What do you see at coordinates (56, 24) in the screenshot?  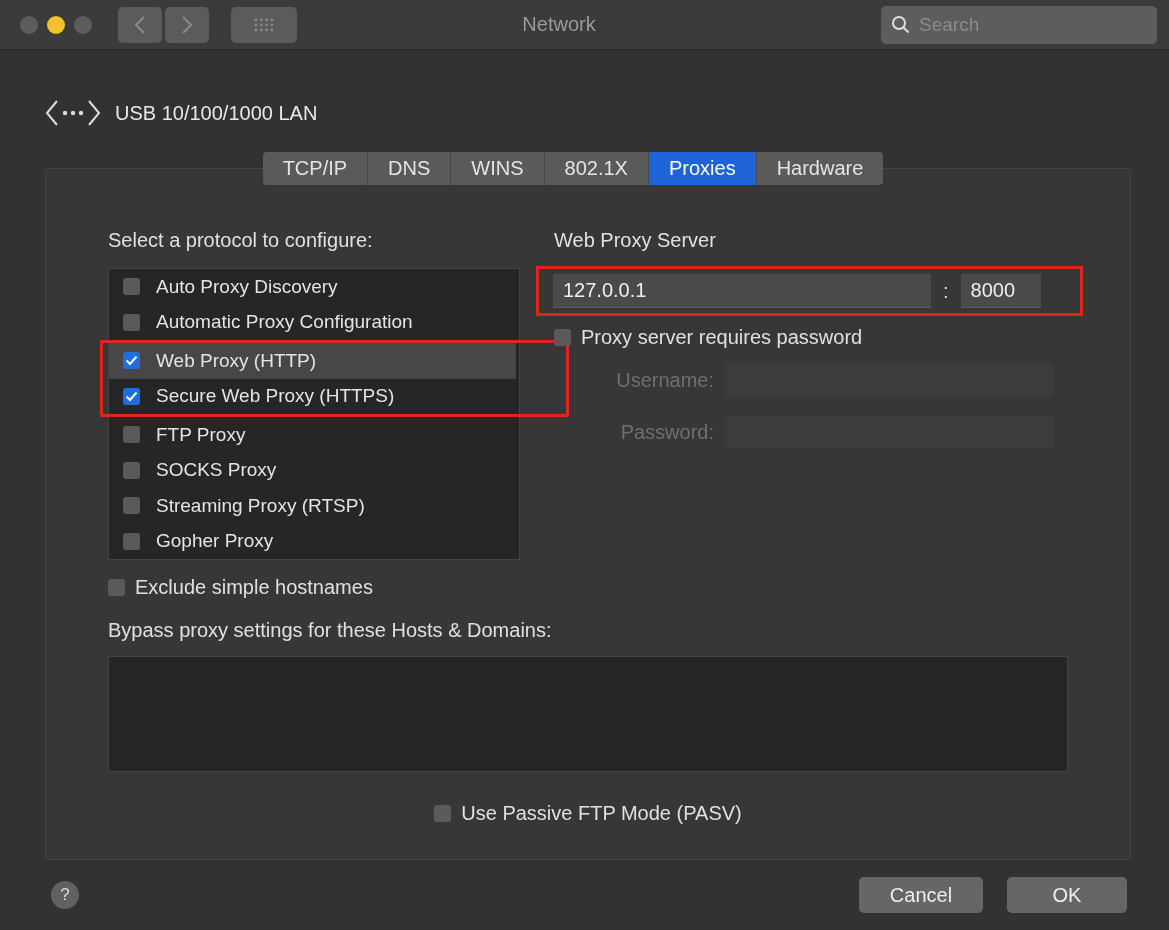 I see `window-control-icon` at bounding box center [56, 24].